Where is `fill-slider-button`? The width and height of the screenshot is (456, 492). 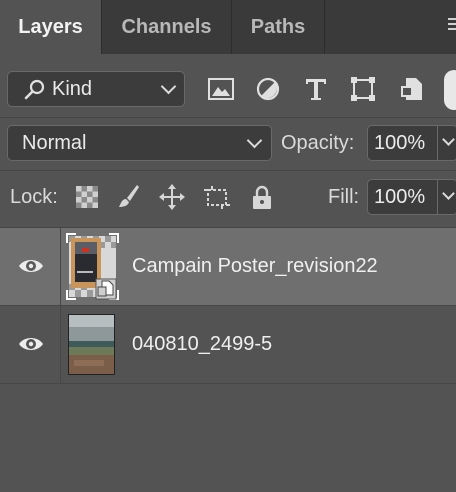 fill-slider-button is located at coordinates (447, 197).